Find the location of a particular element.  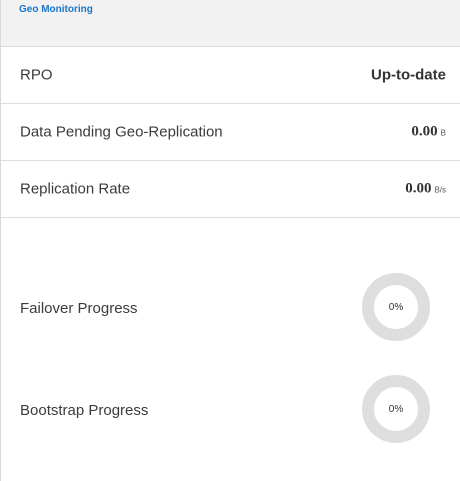

bootstrap-progress-label: Bootstrap Progress is located at coordinates (84, 410).